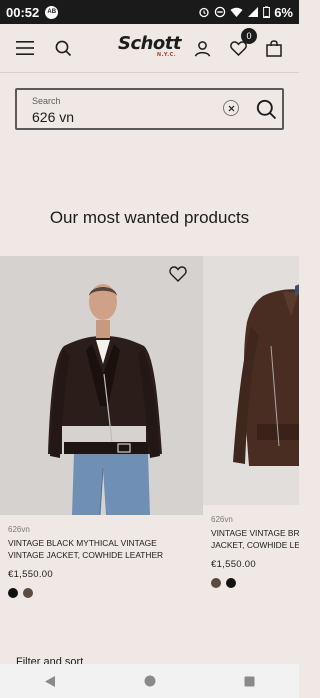 The image size is (320, 698). I want to click on back-icon, so click(50, 681).